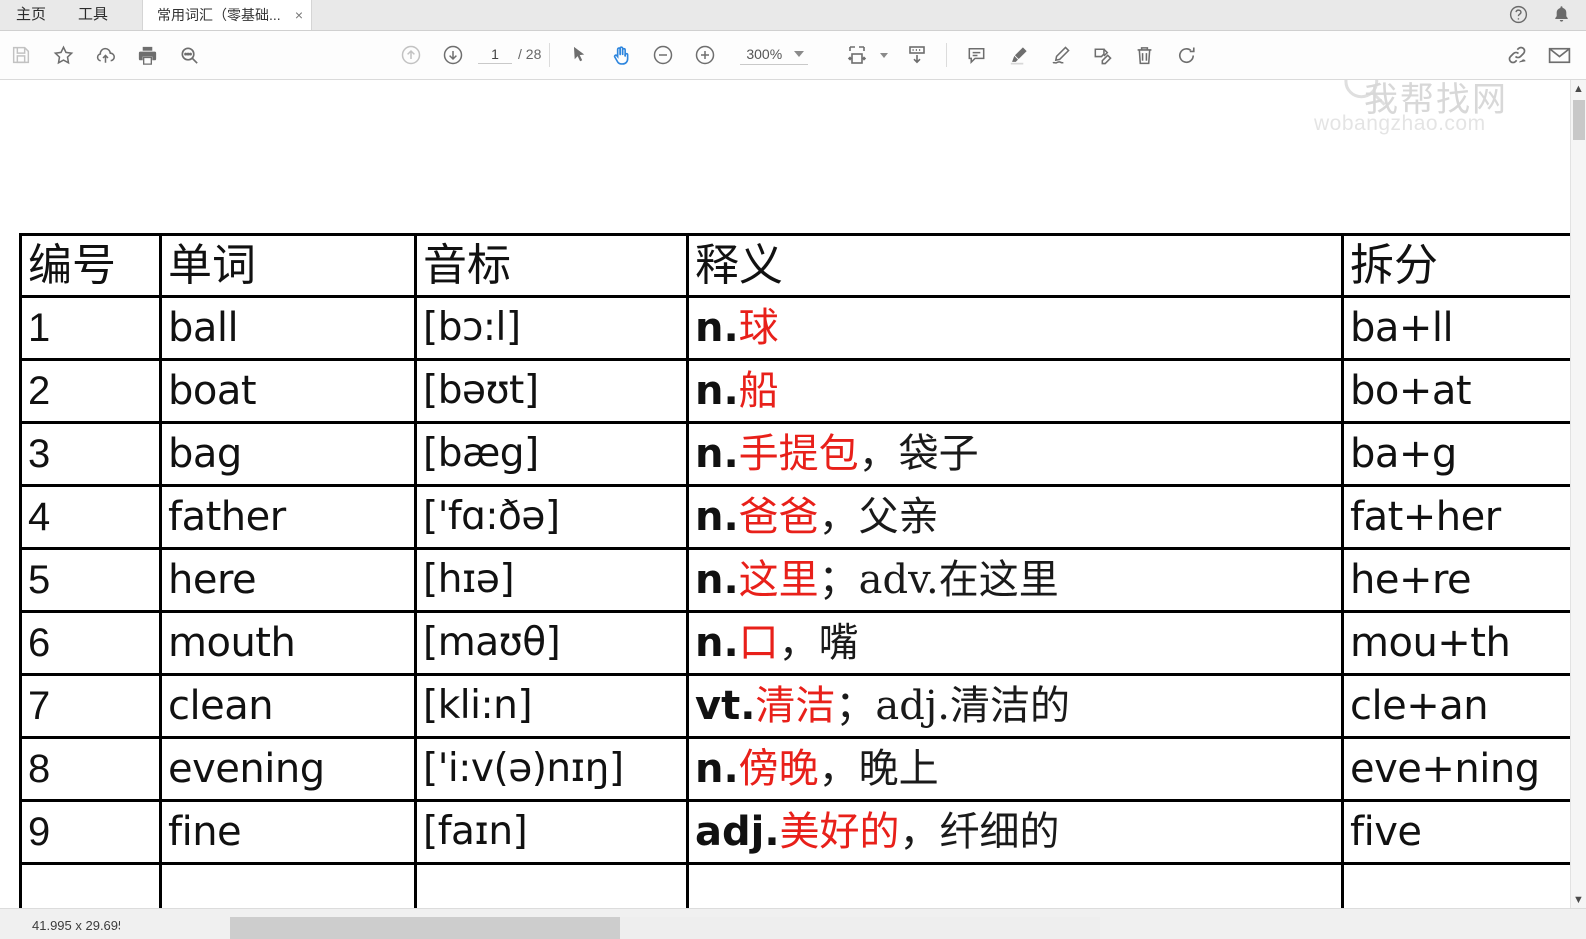  Describe the element at coordinates (288, 885) in the screenshot. I see `cell-word: friend` at that location.